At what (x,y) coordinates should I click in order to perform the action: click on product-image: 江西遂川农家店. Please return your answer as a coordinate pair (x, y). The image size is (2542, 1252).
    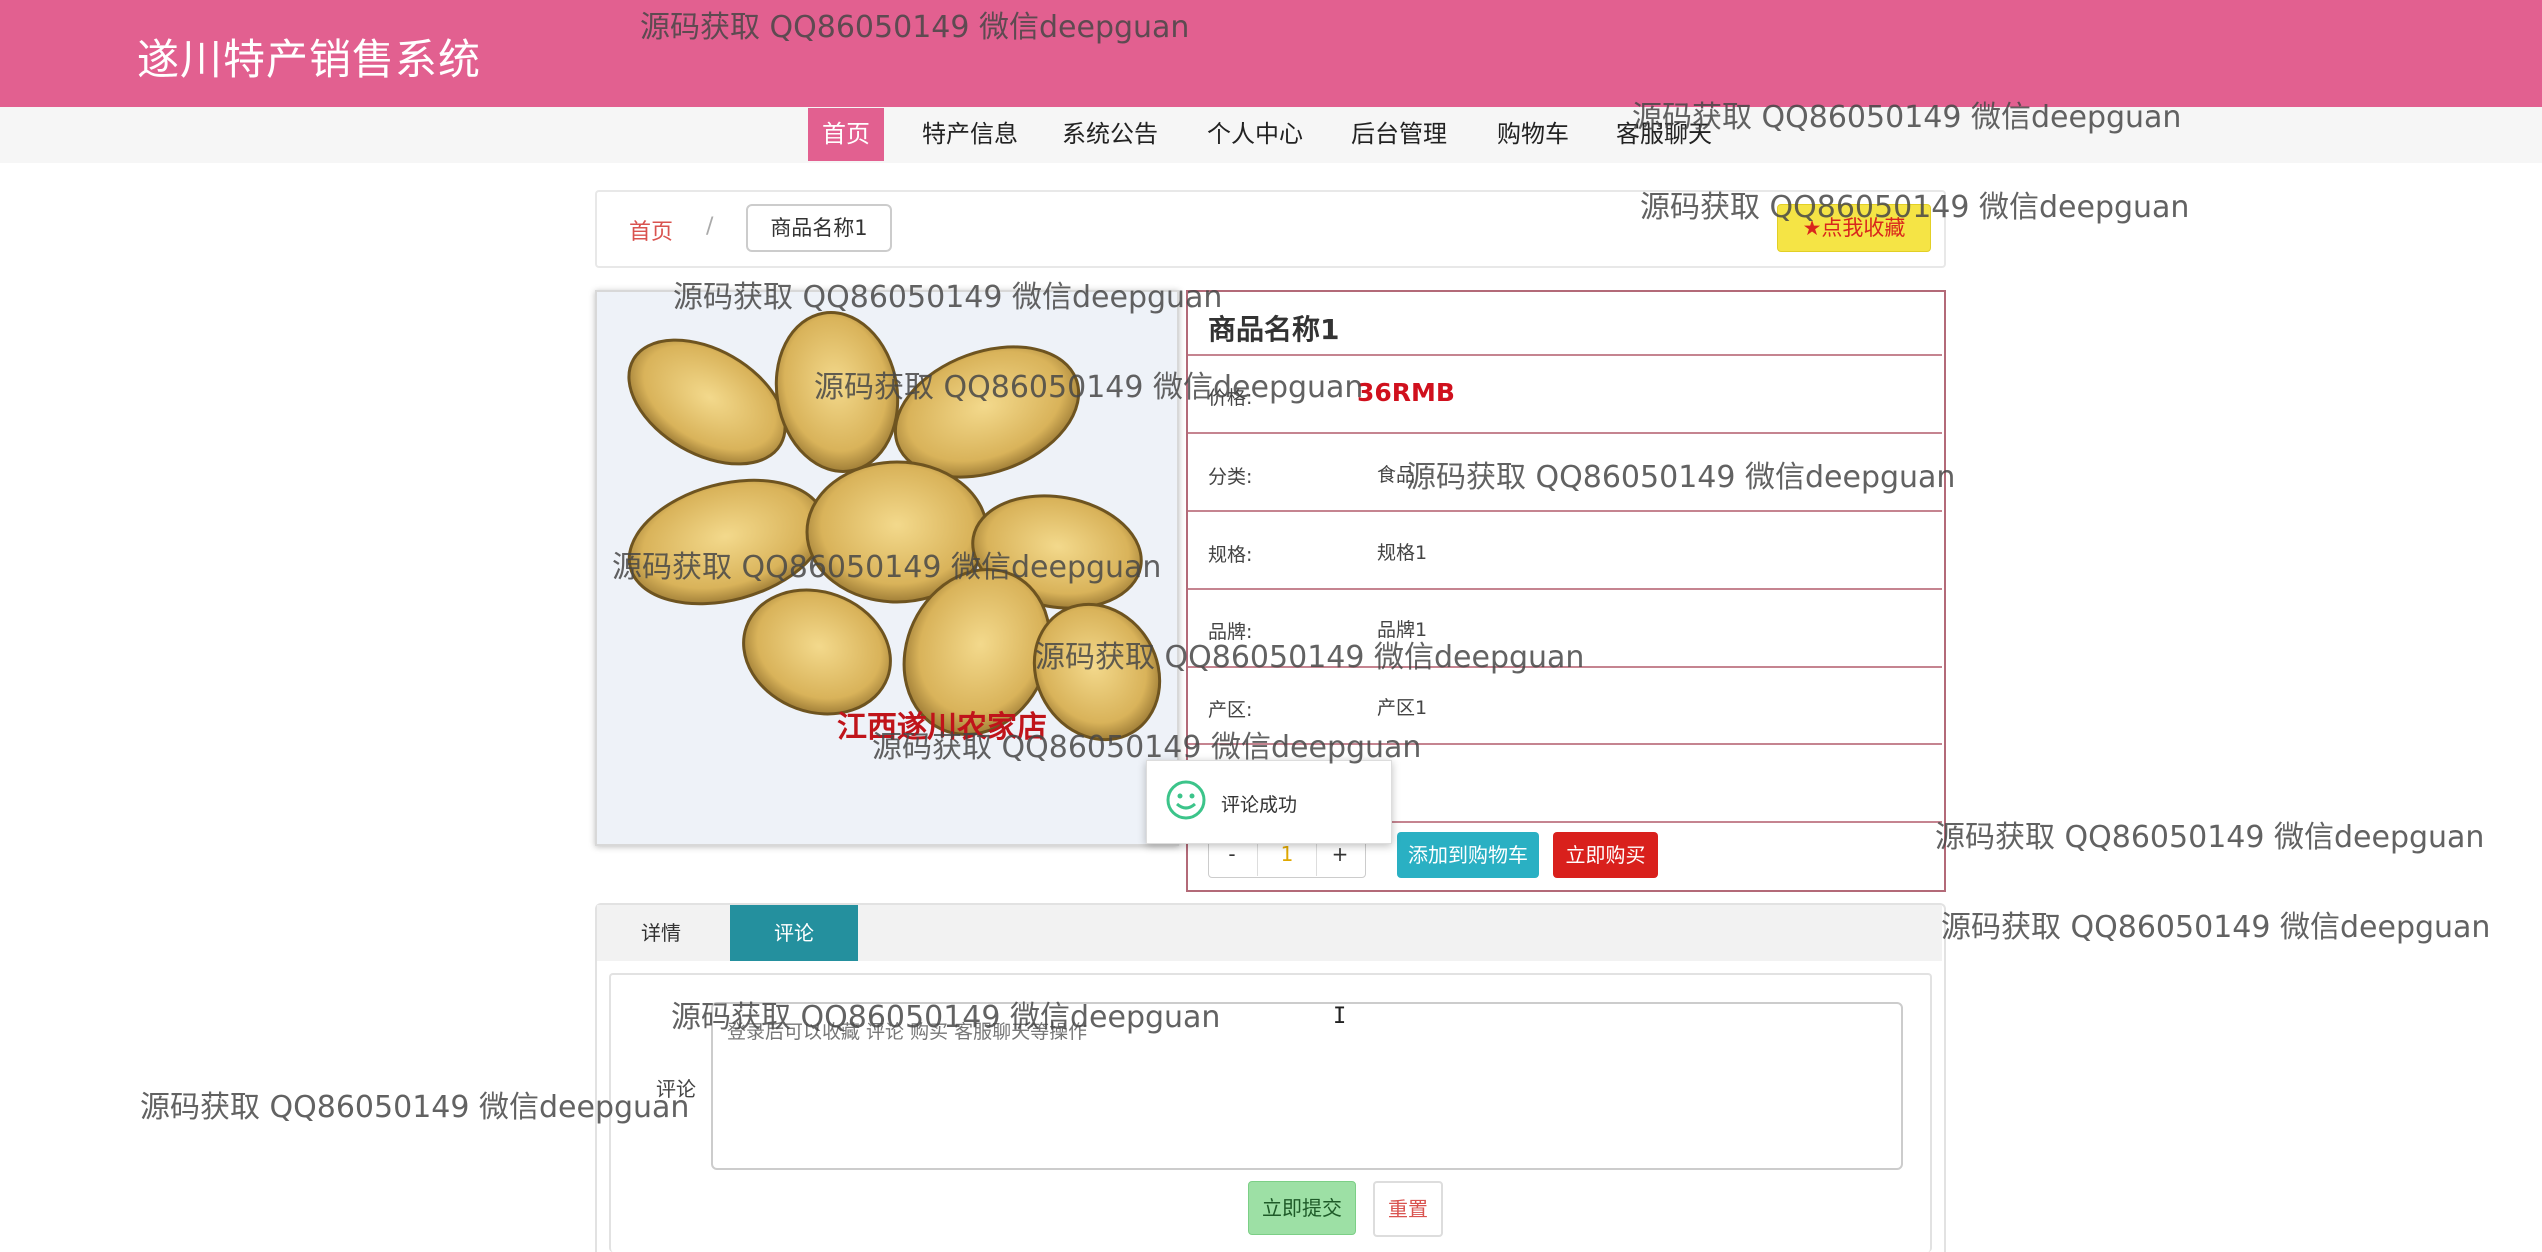
    Looking at the image, I should click on (887, 568).